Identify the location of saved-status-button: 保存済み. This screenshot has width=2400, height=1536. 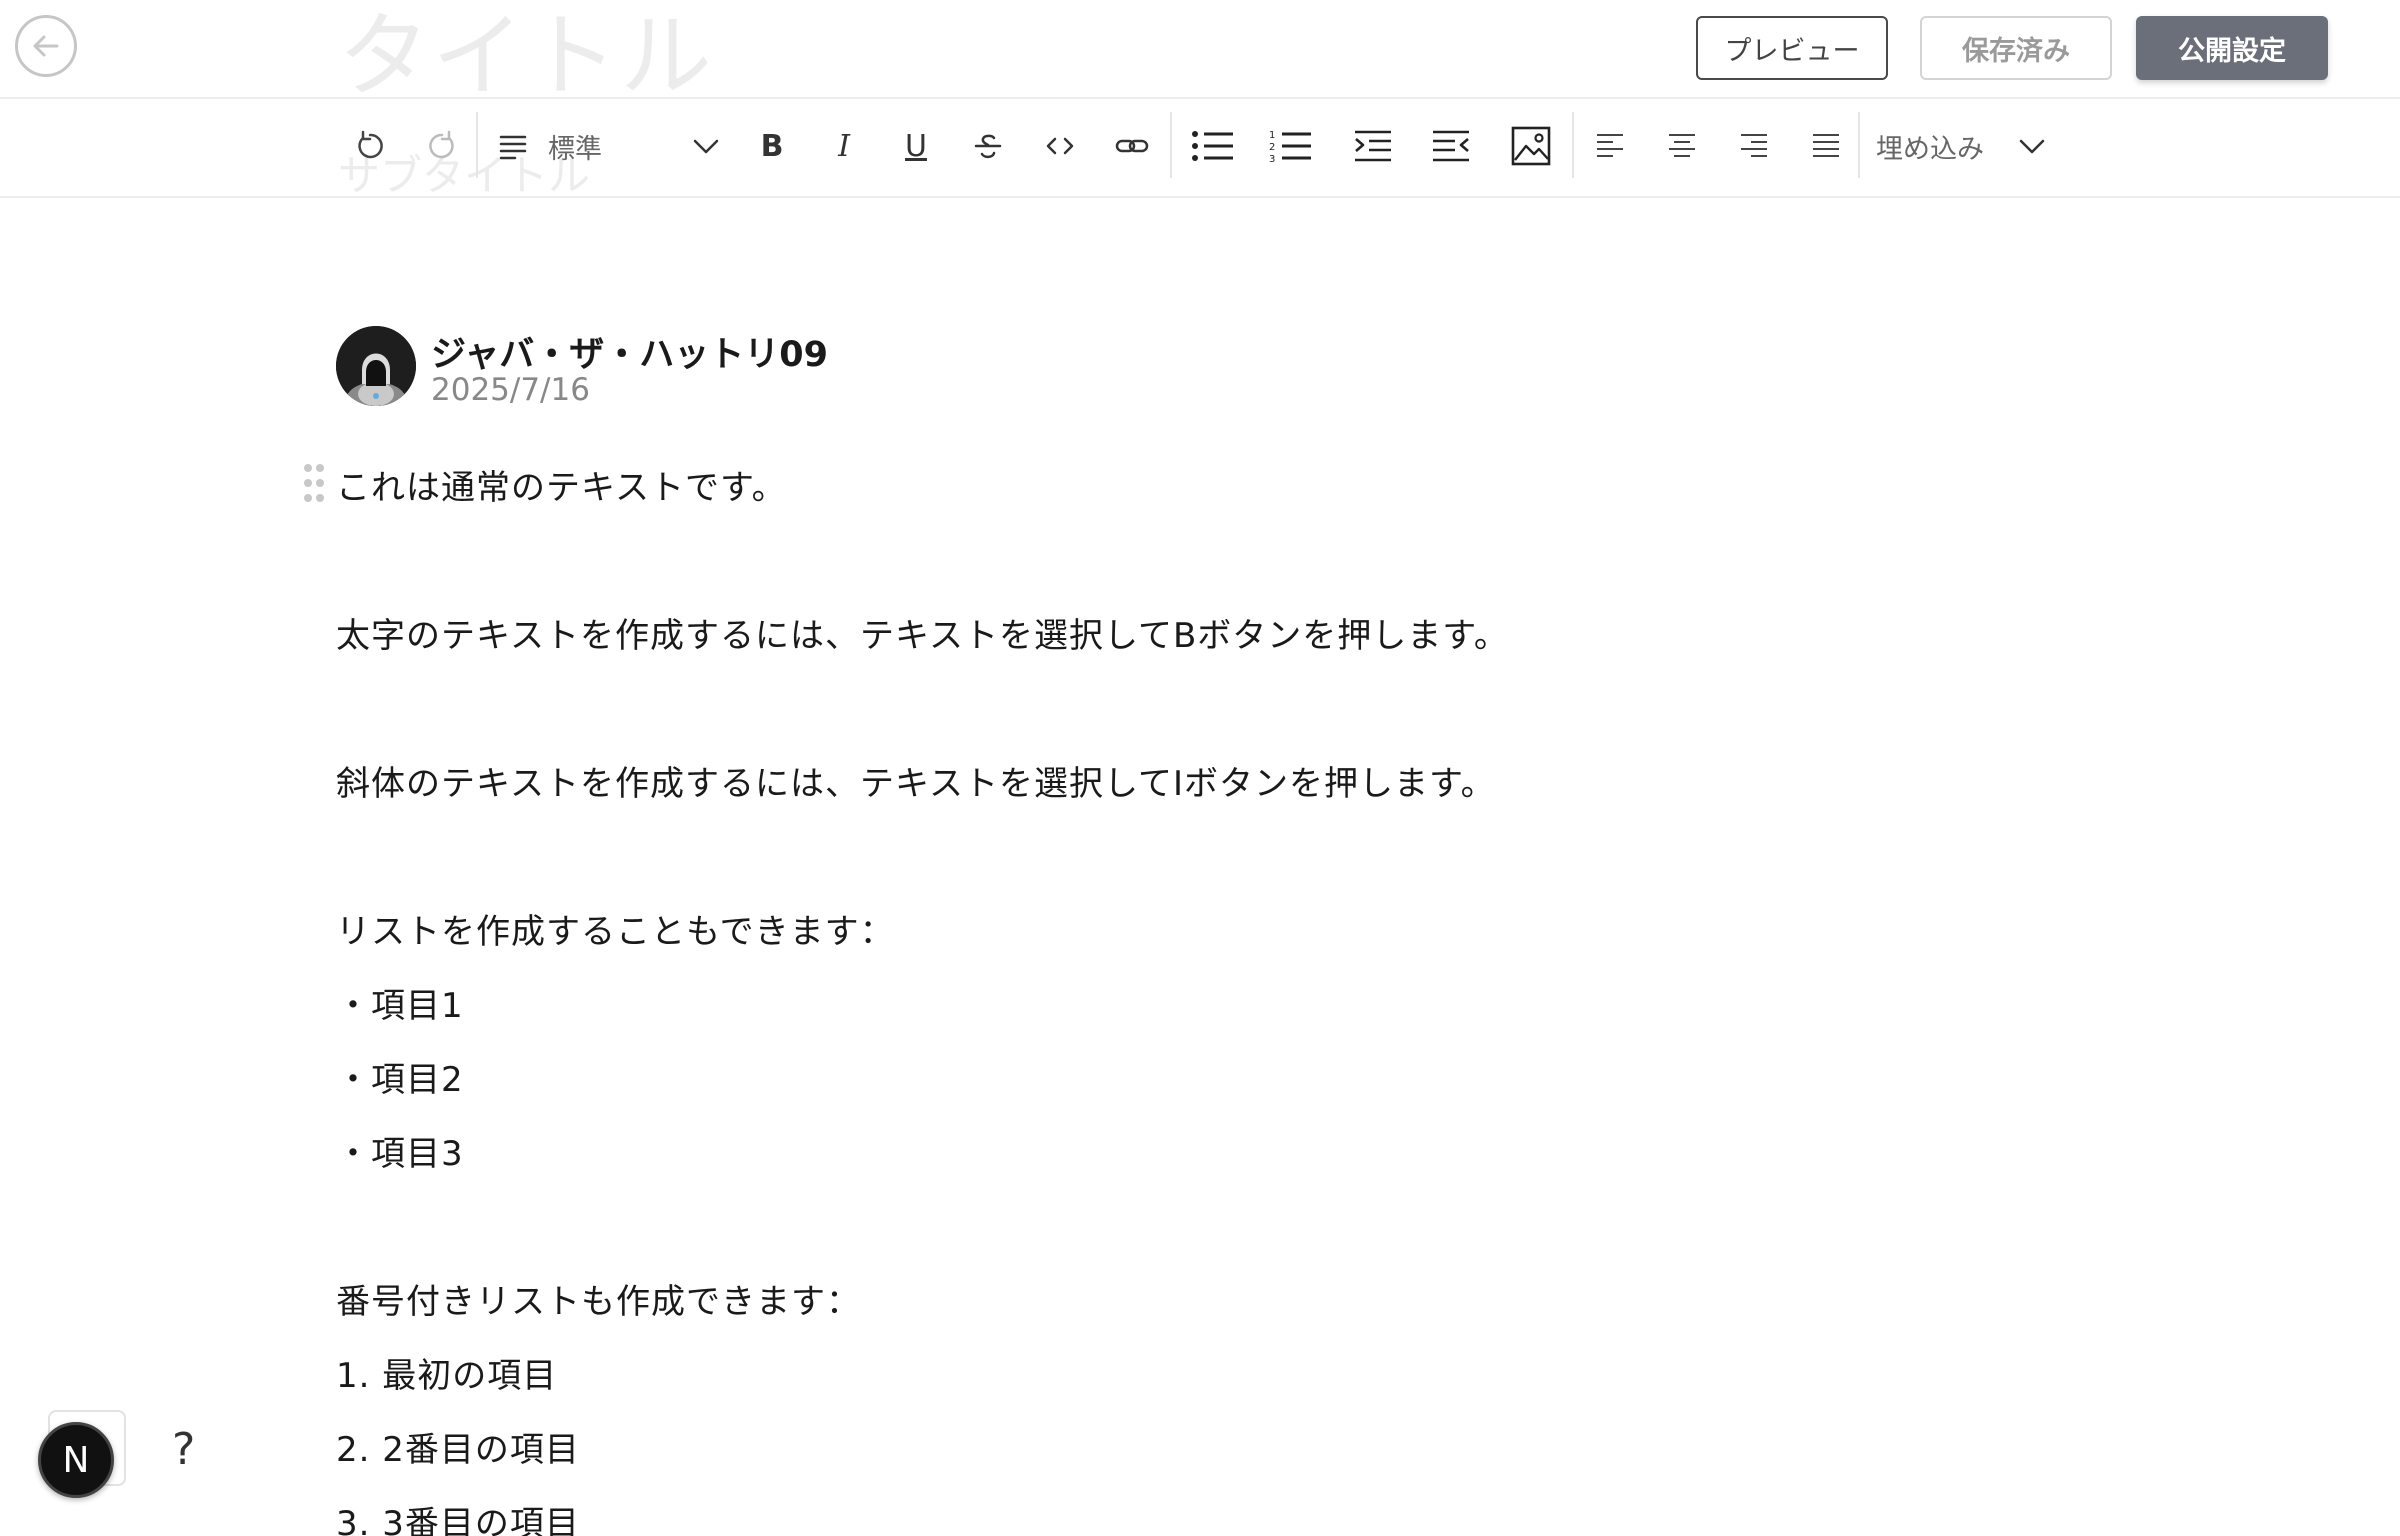
(2016, 48).